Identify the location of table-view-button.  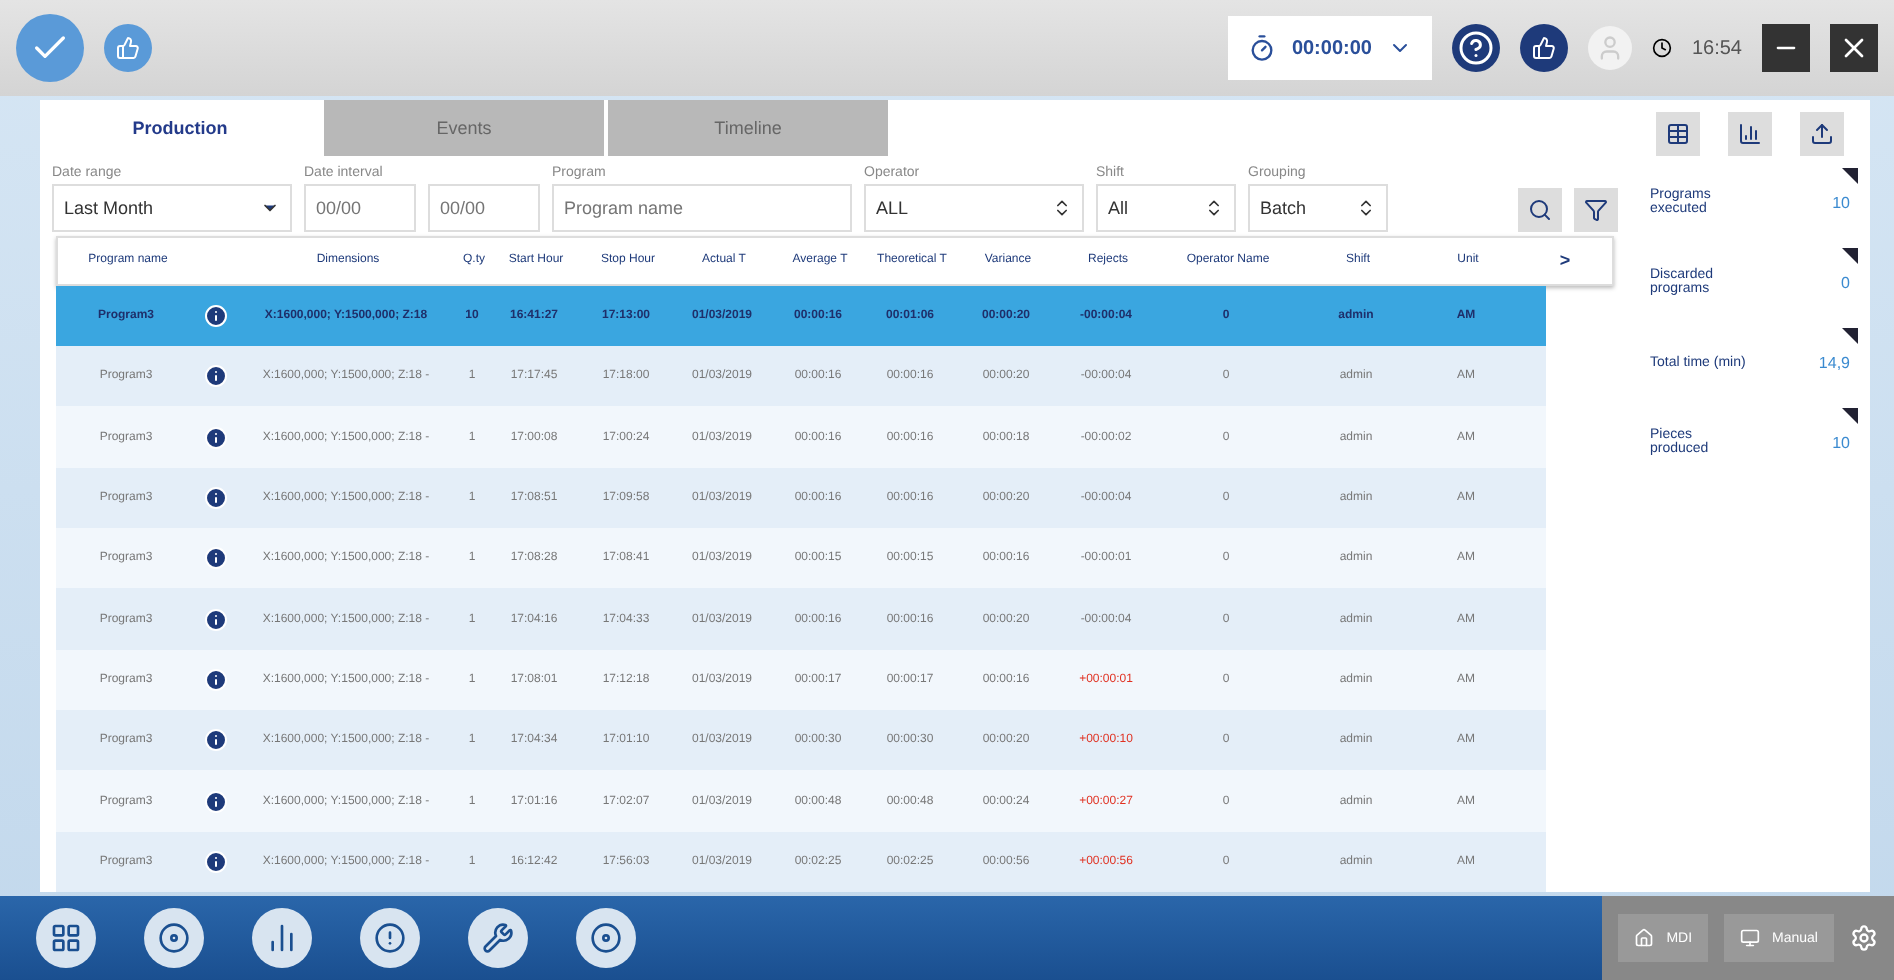
(1678, 134).